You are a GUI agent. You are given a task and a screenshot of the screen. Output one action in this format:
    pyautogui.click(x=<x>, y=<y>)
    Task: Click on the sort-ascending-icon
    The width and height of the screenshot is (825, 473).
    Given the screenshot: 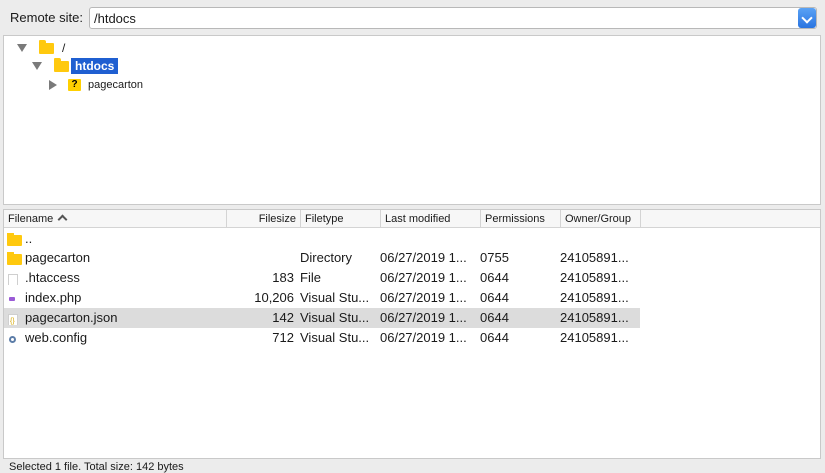 What is the action you would take?
    pyautogui.click(x=62, y=219)
    